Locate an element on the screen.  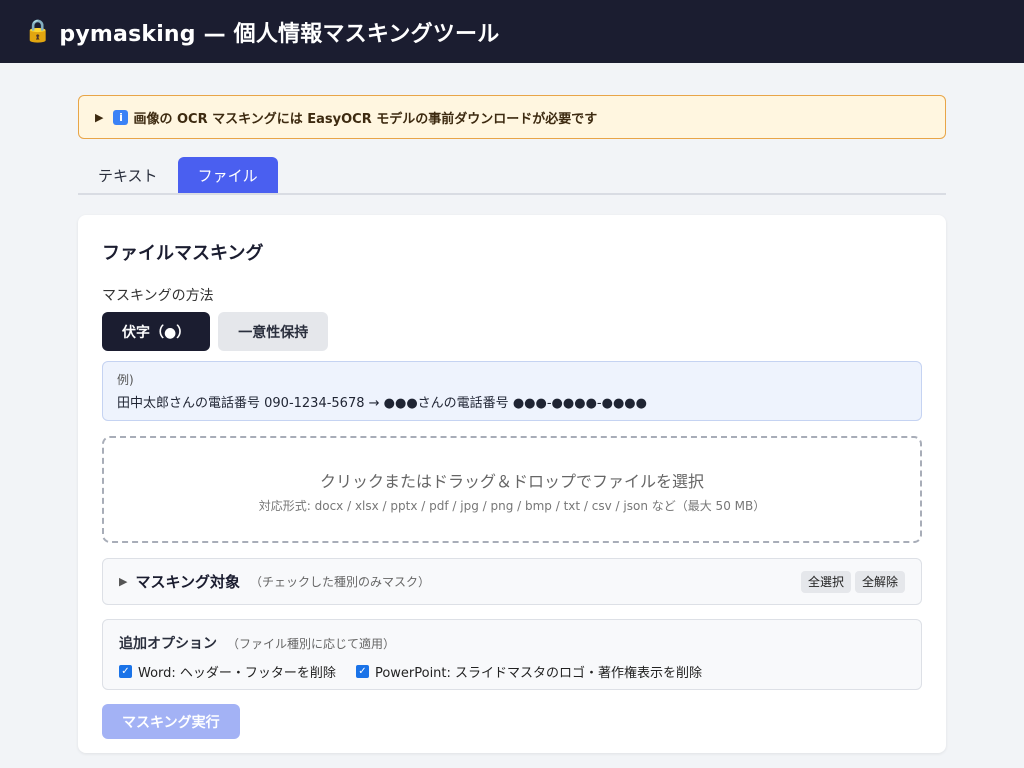
method-unique-button: 一意性保持 is located at coordinates (273, 331).